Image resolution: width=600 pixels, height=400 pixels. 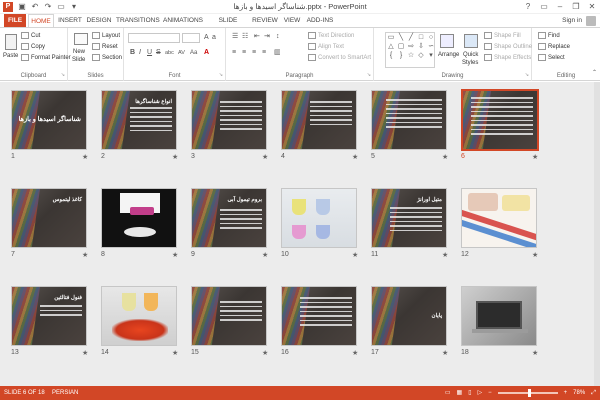 What do you see at coordinates (229, 218) in the screenshot?
I see `slide-thumbnail-9: بروم تیمول آبی` at bounding box center [229, 218].